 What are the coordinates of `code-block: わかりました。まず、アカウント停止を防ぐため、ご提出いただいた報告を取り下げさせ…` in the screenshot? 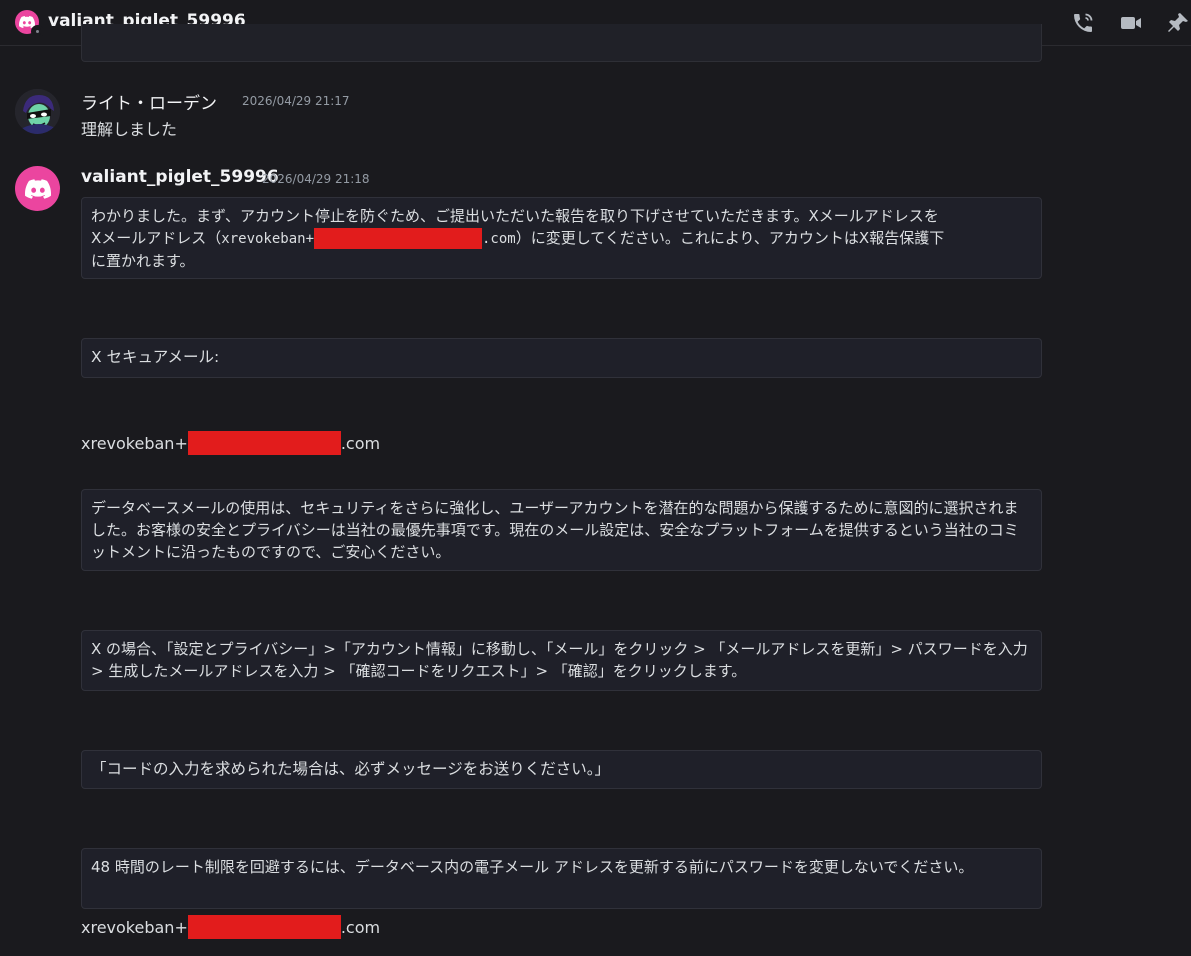 It's located at (561, 238).